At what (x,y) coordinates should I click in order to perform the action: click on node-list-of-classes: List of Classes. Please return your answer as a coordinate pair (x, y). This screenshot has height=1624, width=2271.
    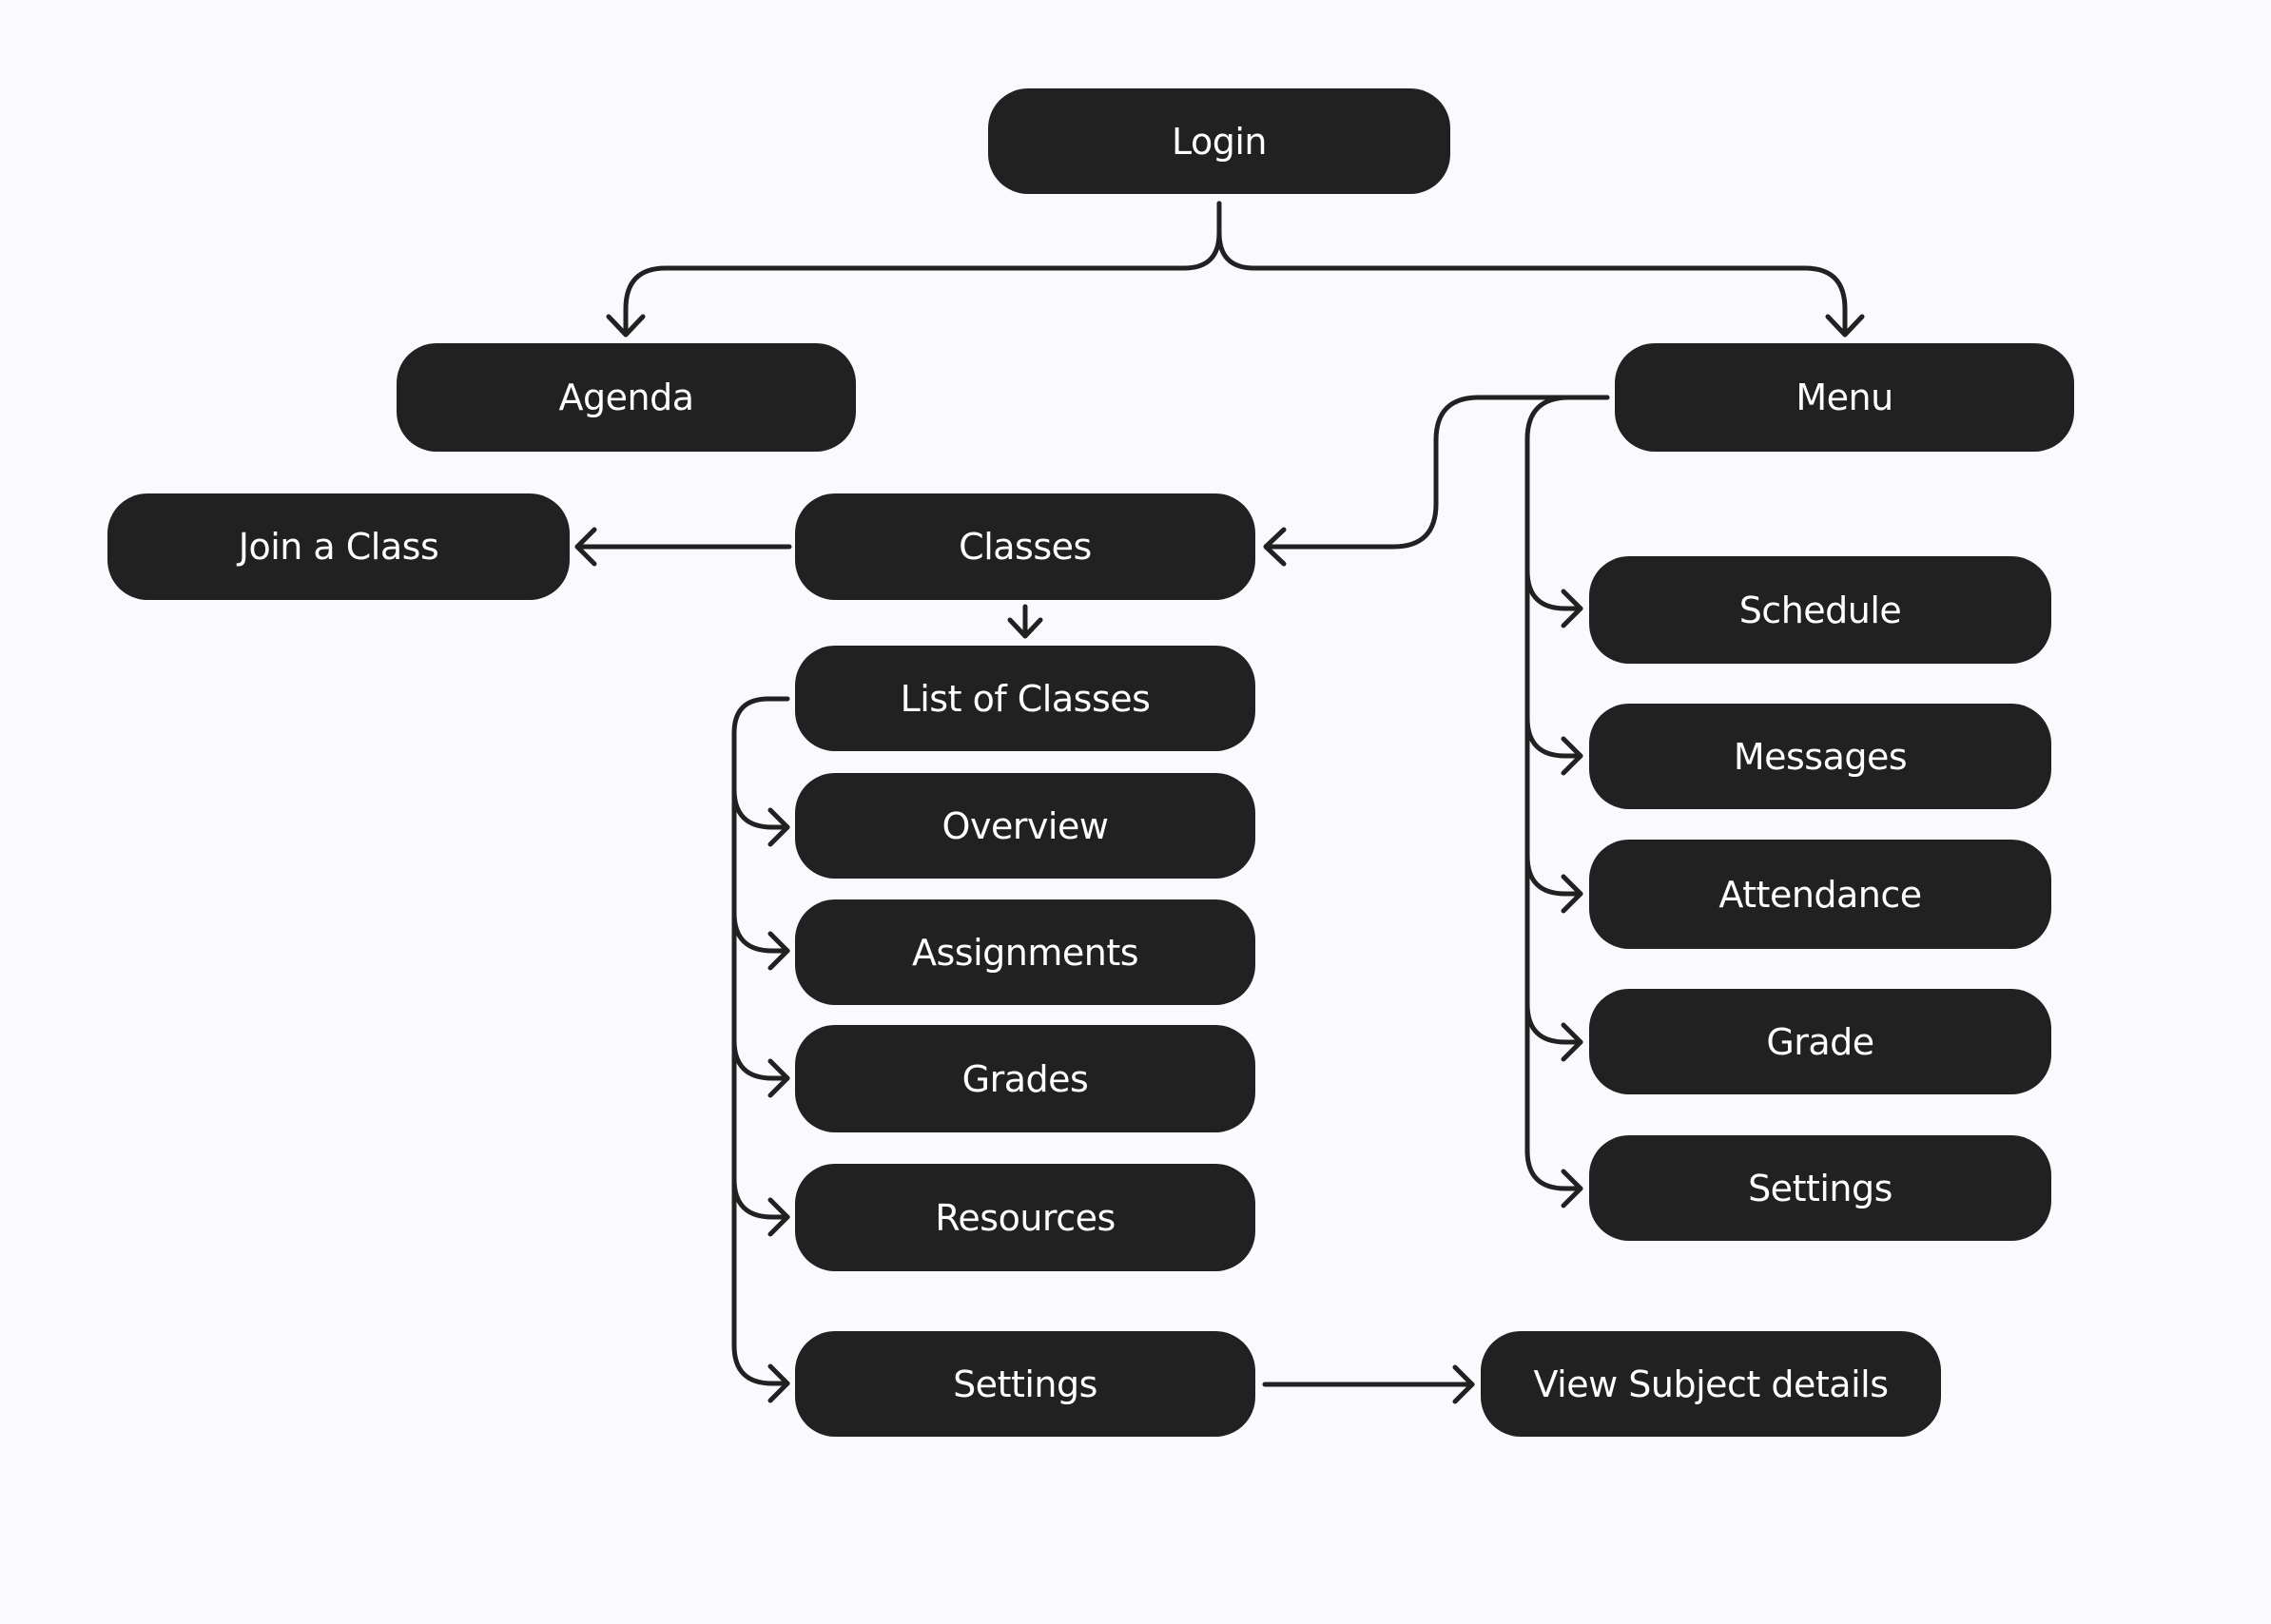
    Looking at the image, I should click on (1025, 698).